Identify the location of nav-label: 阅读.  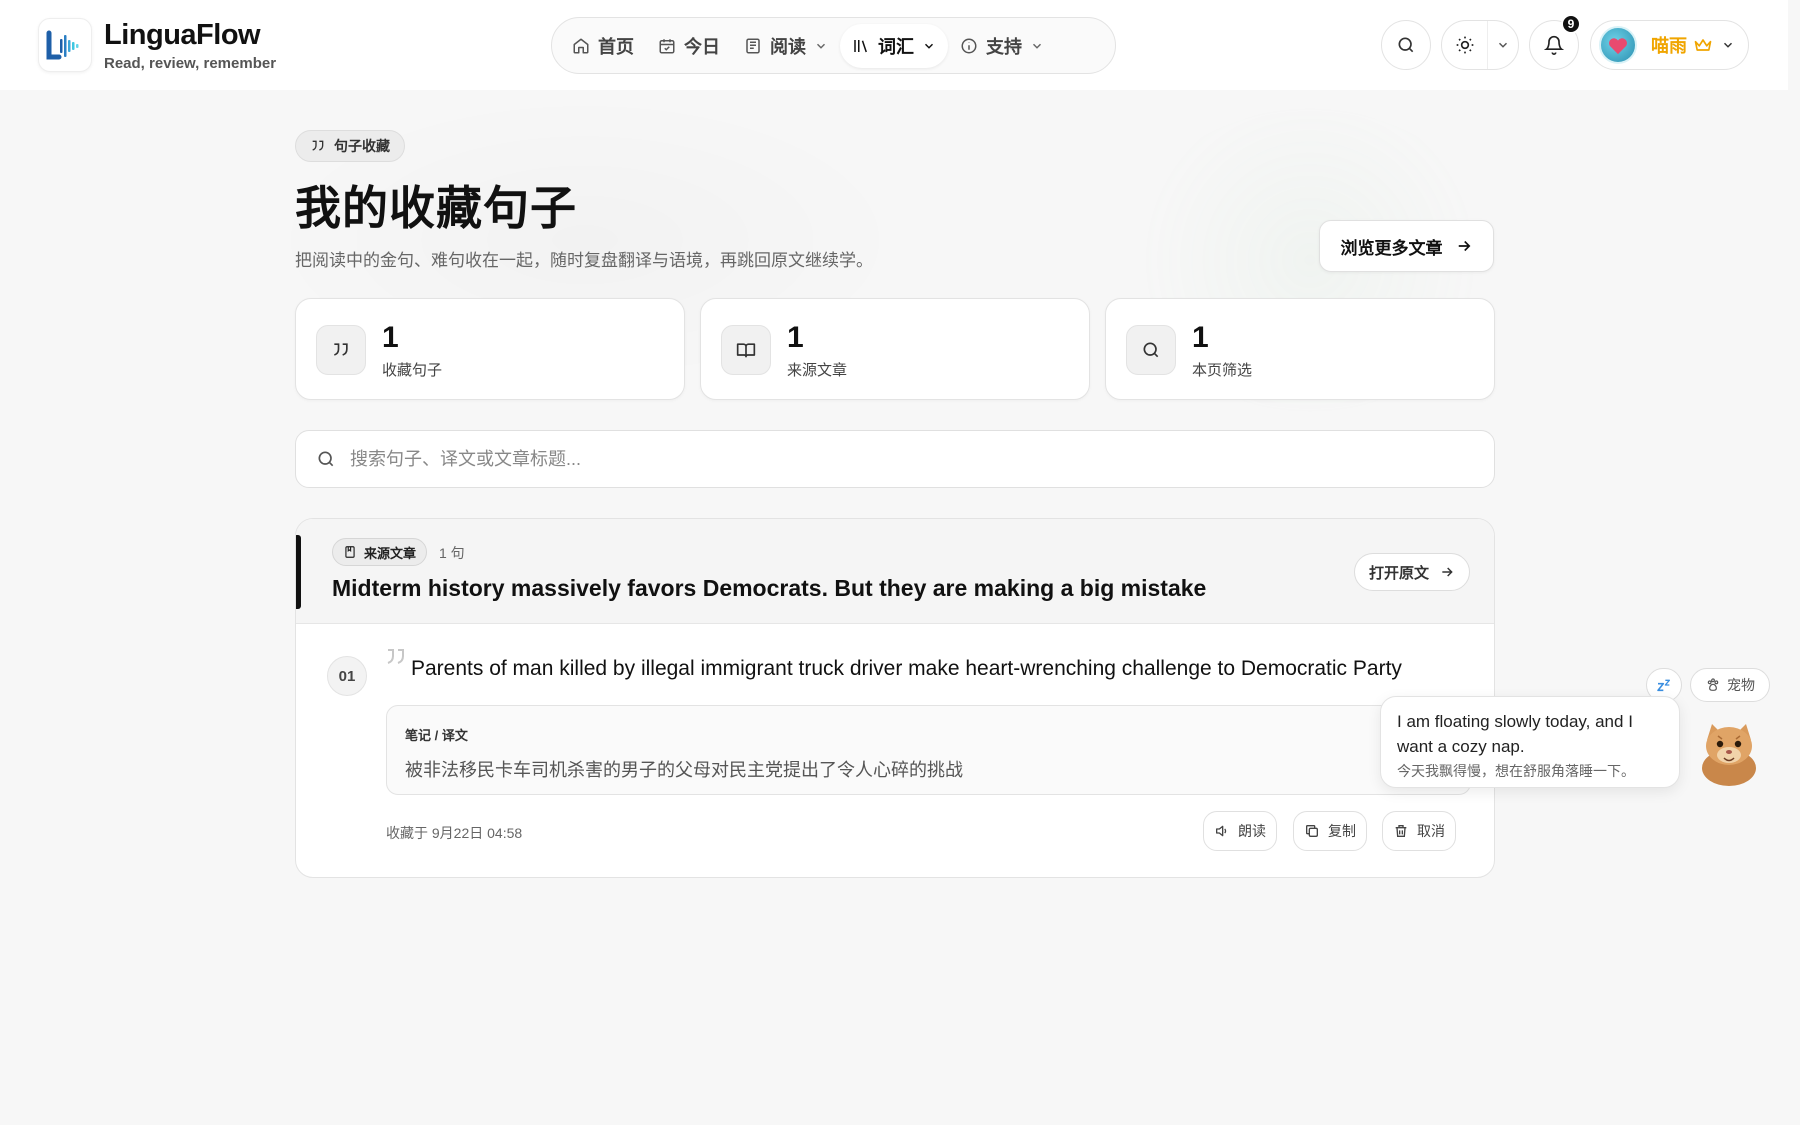
(788, 46).